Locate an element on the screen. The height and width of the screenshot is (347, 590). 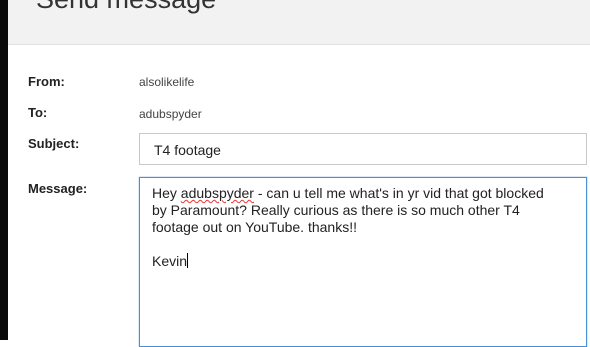
subject-value: T4 footage is located at coordinates (187, 150).